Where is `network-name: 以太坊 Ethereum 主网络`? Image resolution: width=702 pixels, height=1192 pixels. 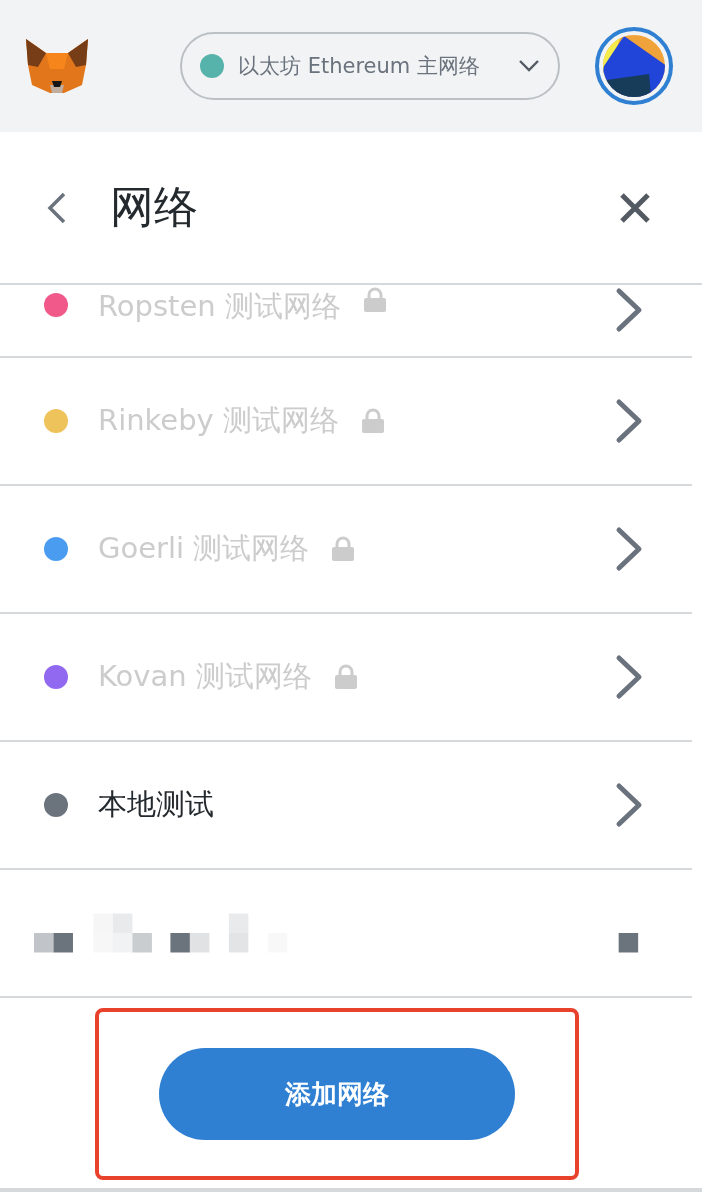 network-name: 以太坊 Ethereum 主网络 is located at coordinates (359, 66).